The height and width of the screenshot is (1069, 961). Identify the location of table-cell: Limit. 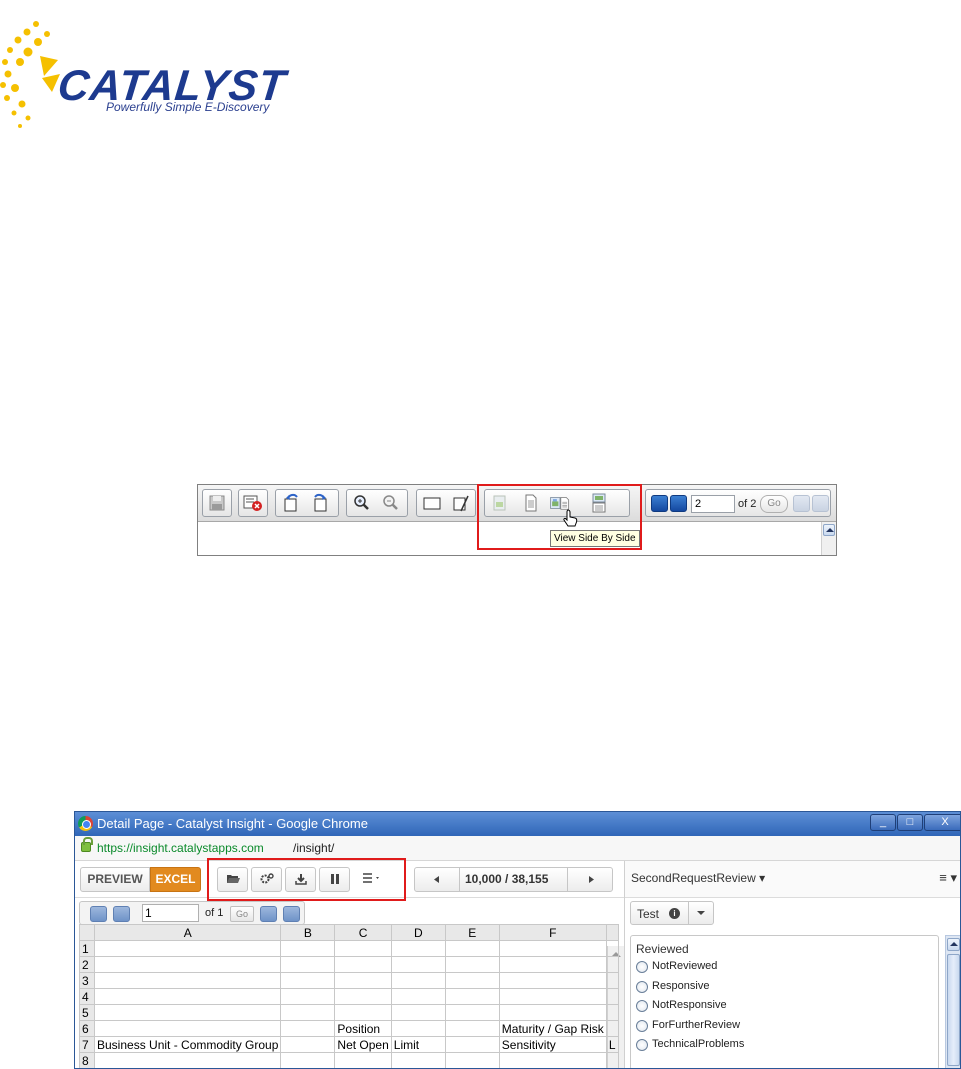
(418, 1044).